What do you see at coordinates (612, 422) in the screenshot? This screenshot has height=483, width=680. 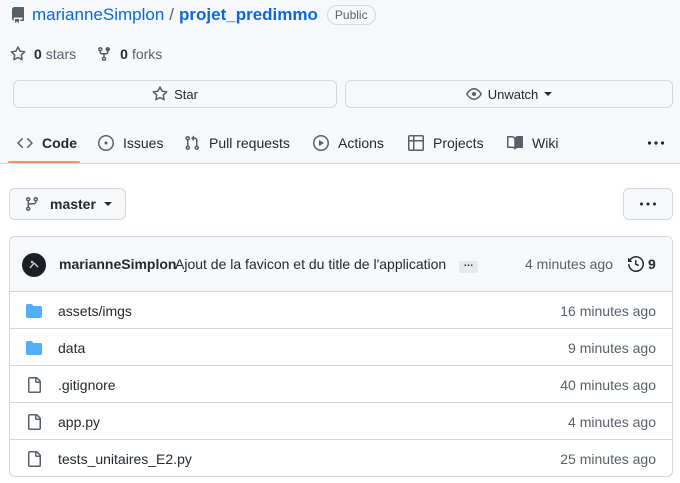 I see `file-last-modified: 4 minutes ago` at bounding box center [612, 422].